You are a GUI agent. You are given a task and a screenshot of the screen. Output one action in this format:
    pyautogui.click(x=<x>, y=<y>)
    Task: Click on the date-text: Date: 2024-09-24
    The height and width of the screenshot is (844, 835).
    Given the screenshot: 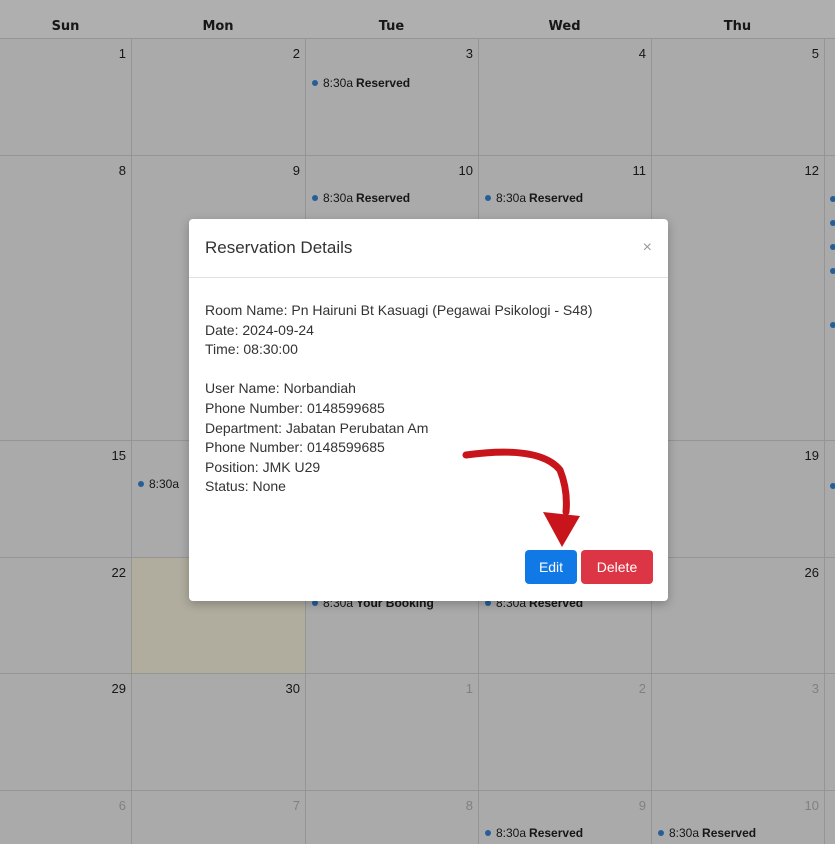 What is the action you would take?
    pyautogui.click(x=259, y=329)
    